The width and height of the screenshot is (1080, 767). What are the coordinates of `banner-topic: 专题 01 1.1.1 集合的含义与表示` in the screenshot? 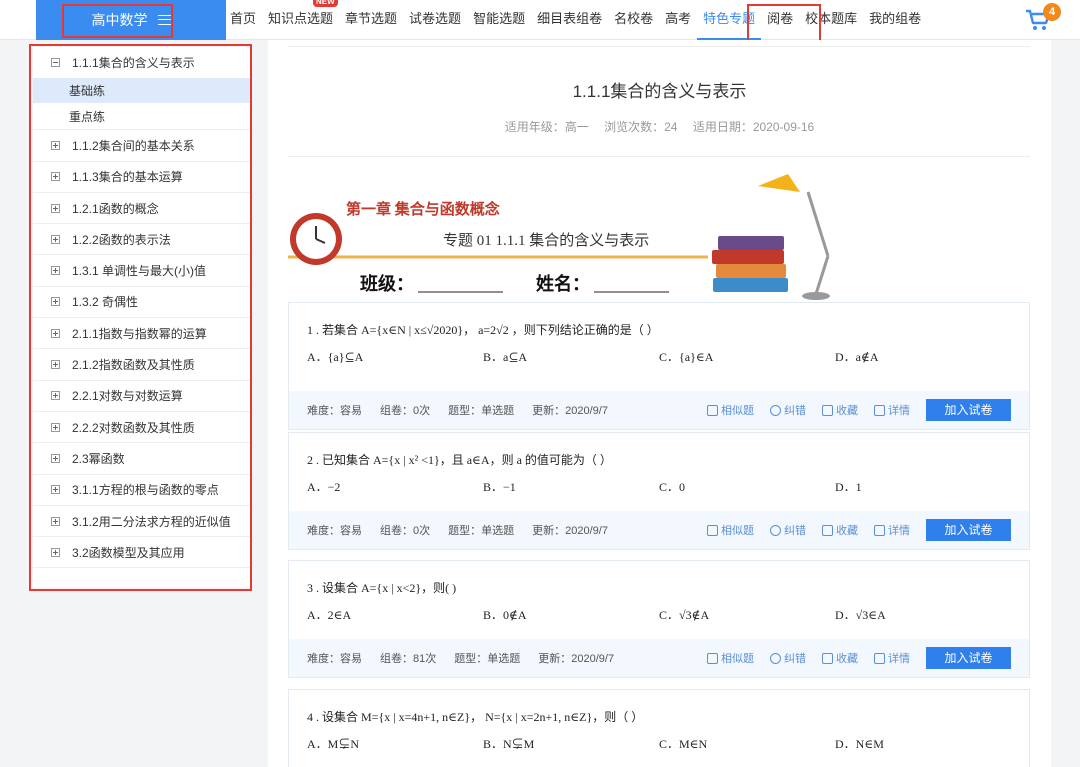 It's located at (546, 240).